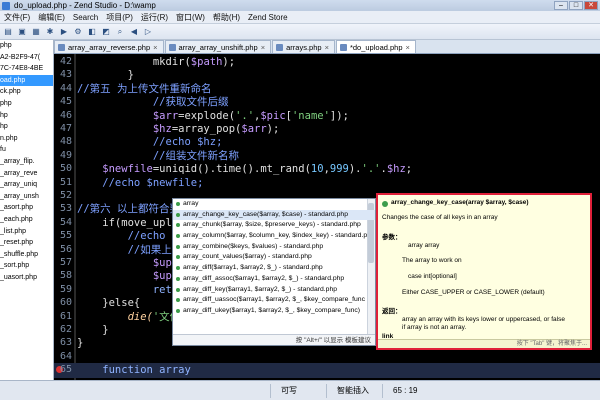  What do you see at coordinates (26, 69) in the screenshot?
I see `explorer-item: 7C-74E8-4BE` at bounding box center [26, 69].